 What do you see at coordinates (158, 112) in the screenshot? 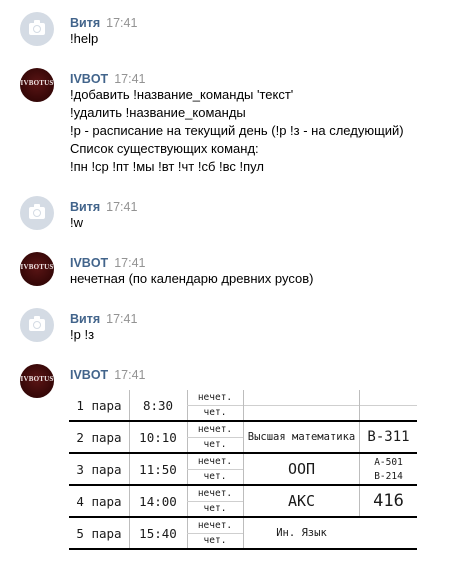
I see `message-text: !удалить !название_команды` at bounding box center [158, 112].